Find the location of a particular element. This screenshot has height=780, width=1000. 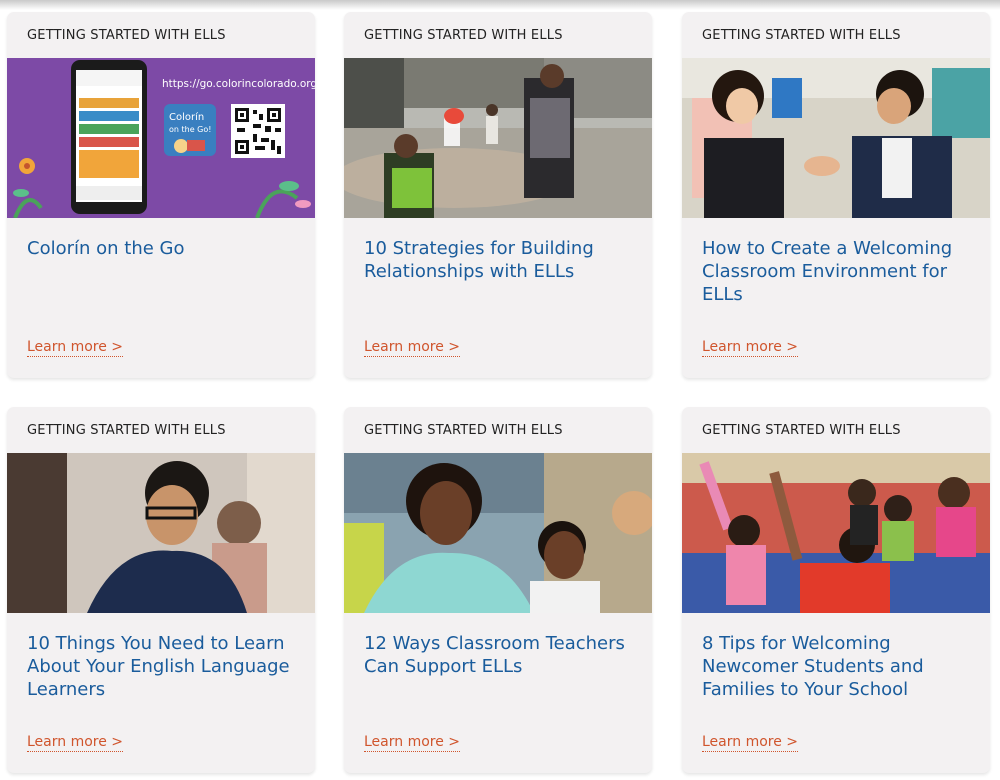

student-photo is located at coordinates (161, 533).